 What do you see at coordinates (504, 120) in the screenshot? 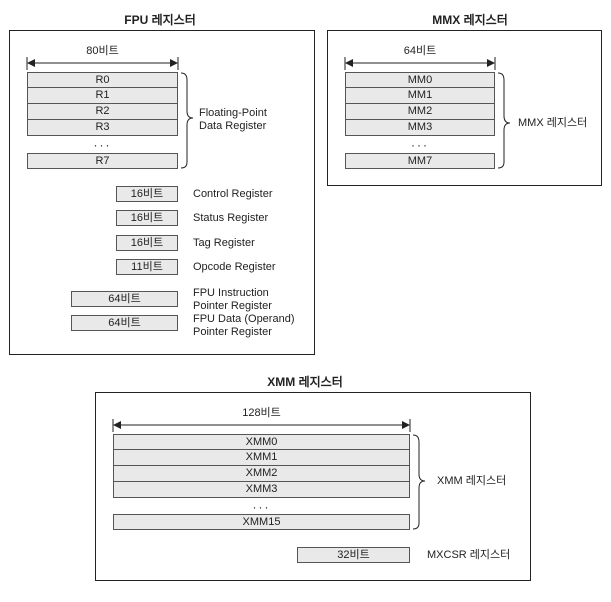
I see `mmx-brace` at bounding box center [504, 120].